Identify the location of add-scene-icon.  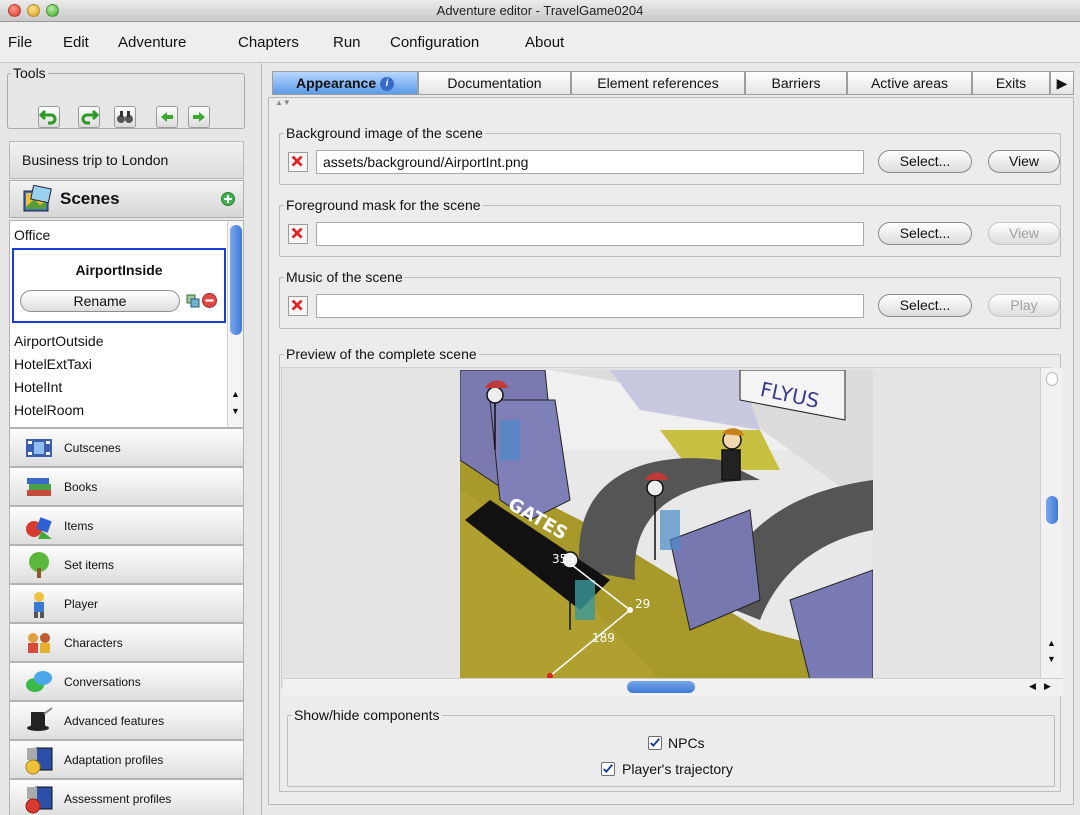
(228, 199).